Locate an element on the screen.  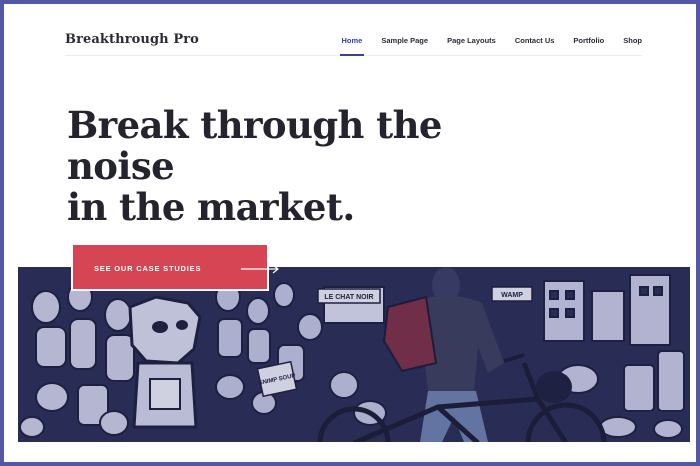
case-studies-button-label: SEE OUR CASE STUDIES is located at coordinates (148, 268).